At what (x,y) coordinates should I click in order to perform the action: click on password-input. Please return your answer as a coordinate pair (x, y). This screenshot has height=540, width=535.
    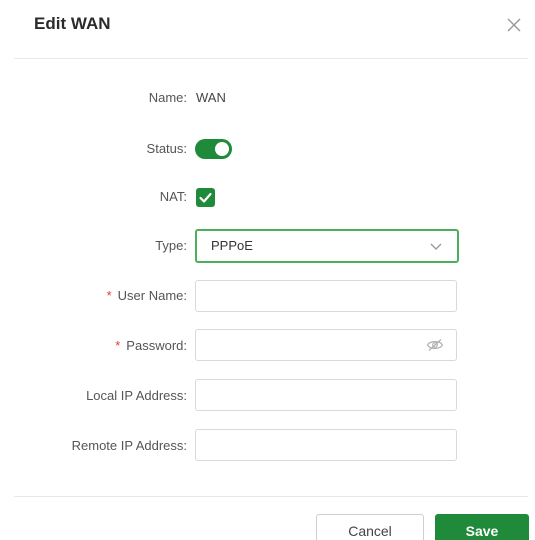
    Looking at the image, I should click on (326, 345).